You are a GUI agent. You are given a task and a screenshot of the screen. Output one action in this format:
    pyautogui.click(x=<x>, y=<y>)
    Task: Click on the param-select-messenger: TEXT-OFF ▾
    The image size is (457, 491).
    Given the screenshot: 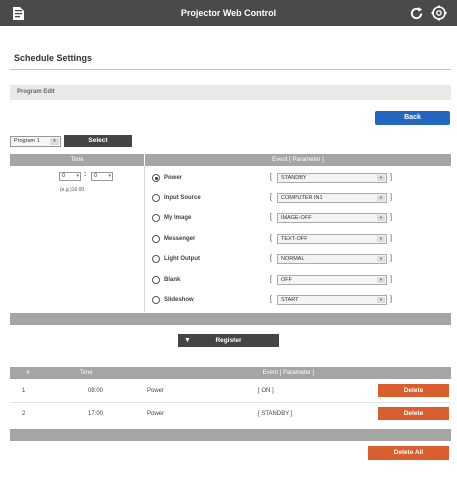 What is the action you would take?
    pyautogui.click(x=332, y=239)
    